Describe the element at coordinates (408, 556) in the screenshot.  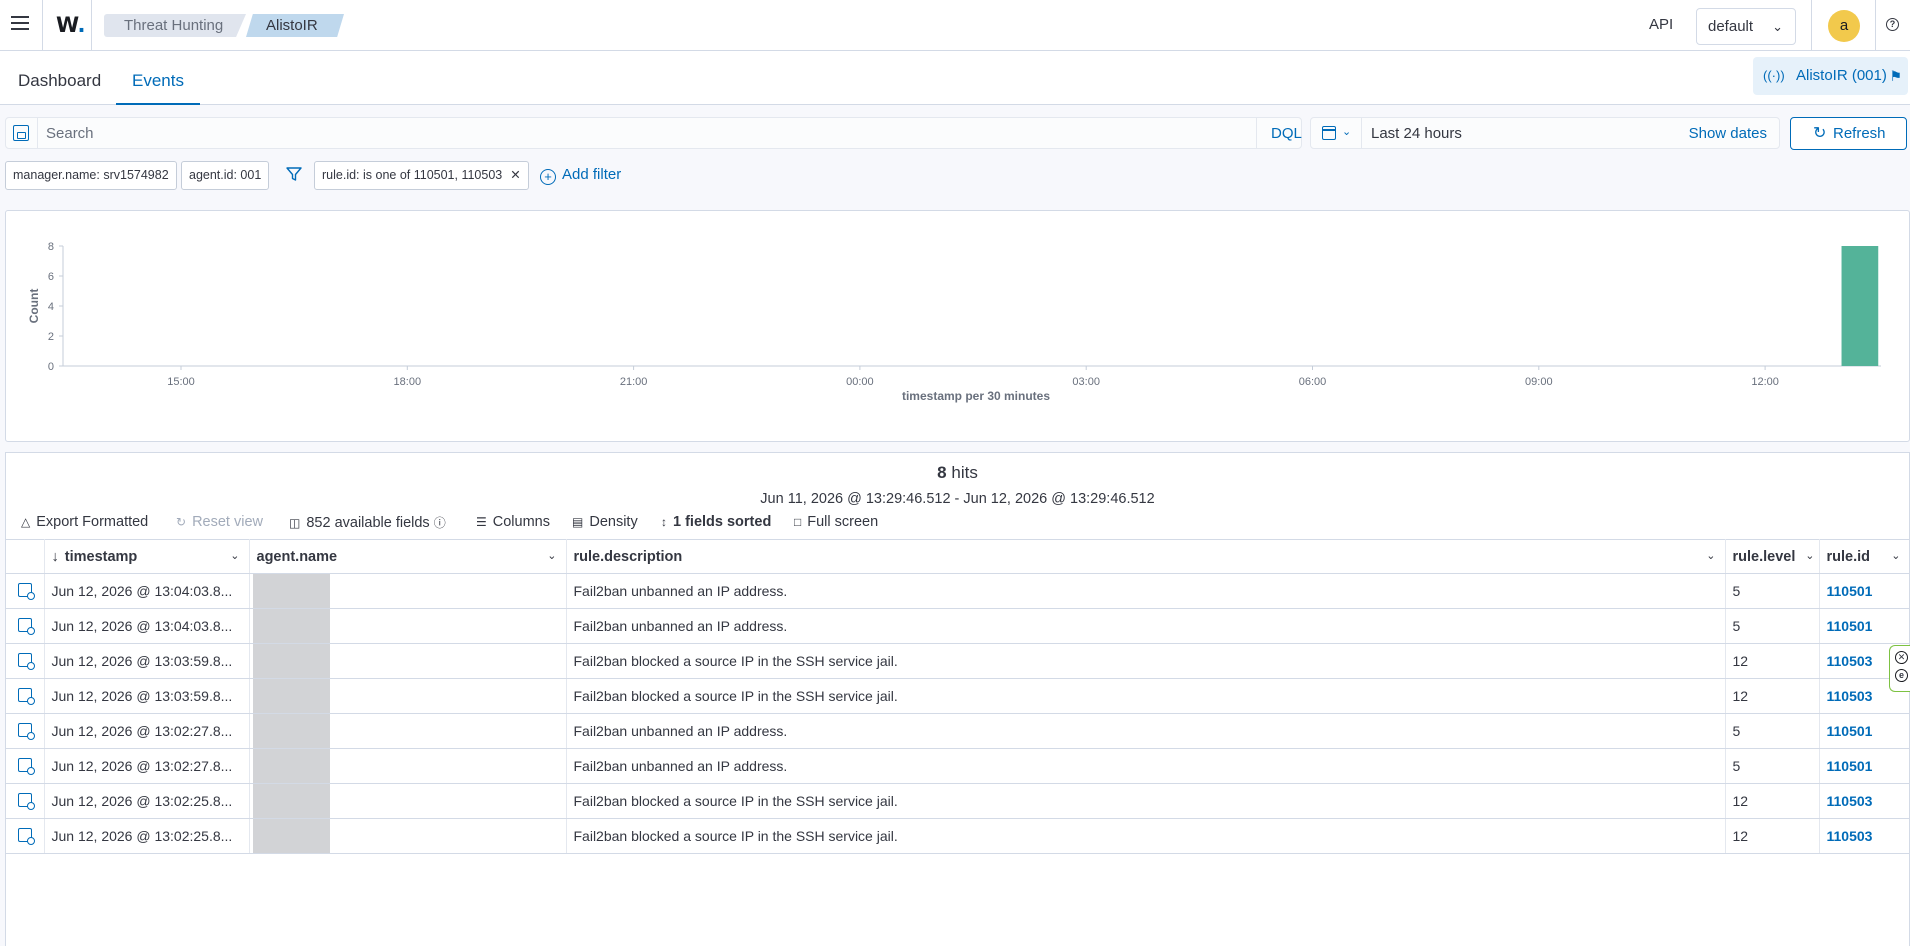
I see `column-header-agent-name: agent.name ⌄` at that location.